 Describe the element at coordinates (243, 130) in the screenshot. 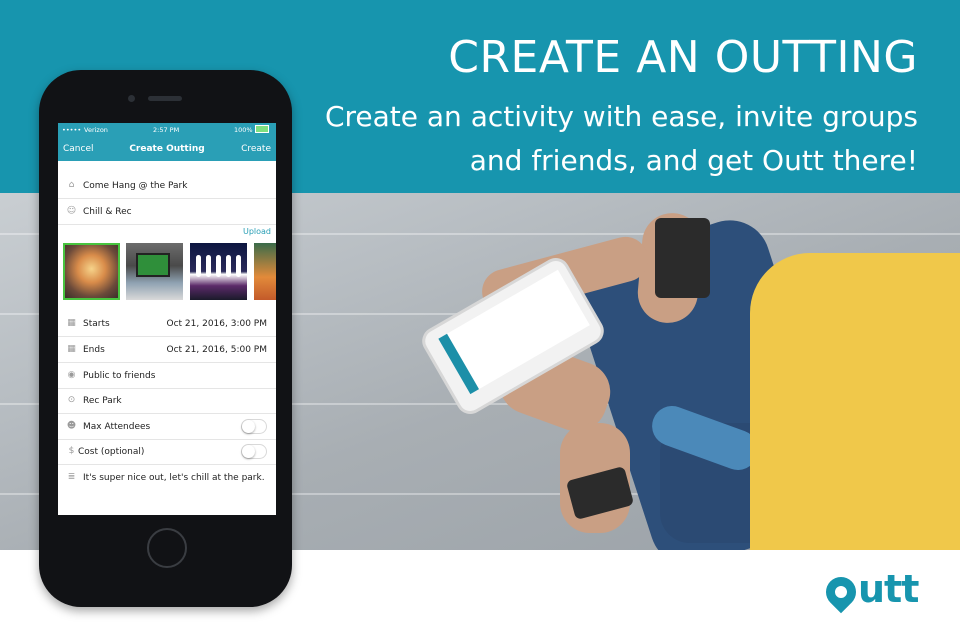

I see `battery-percent: 100%` at that location.